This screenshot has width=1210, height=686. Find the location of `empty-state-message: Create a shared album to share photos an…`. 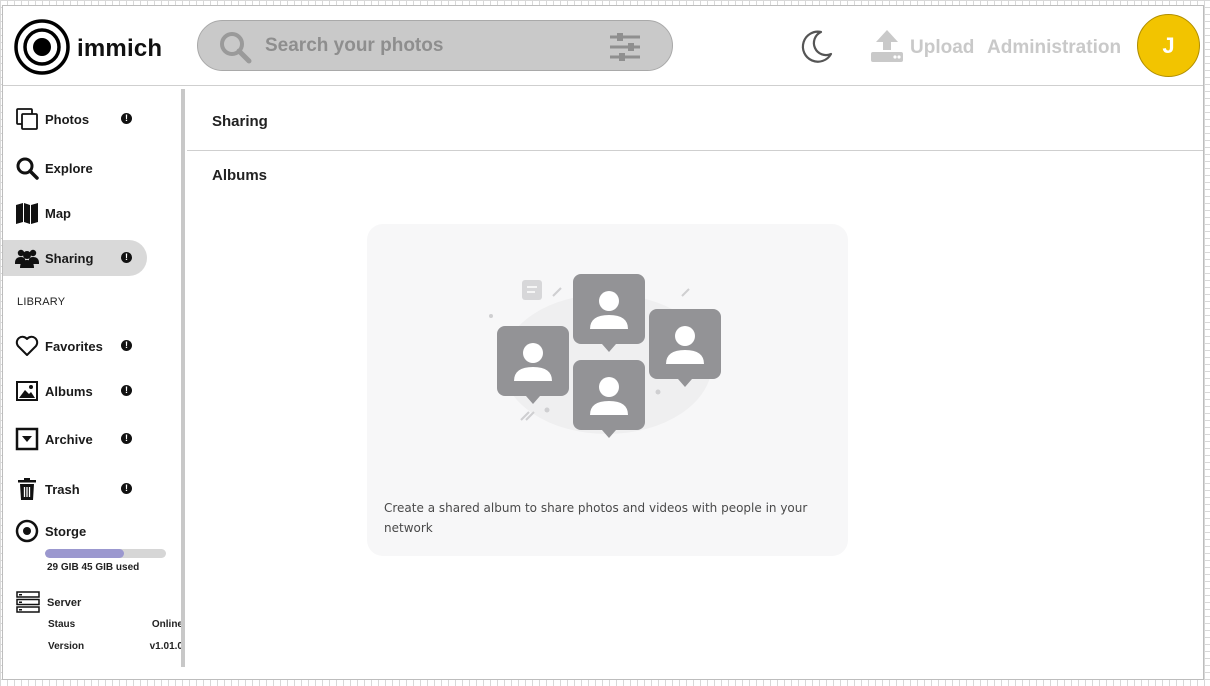

empty-state-message: Create a shared album to share photos an… is located at coordinates (596, 518).